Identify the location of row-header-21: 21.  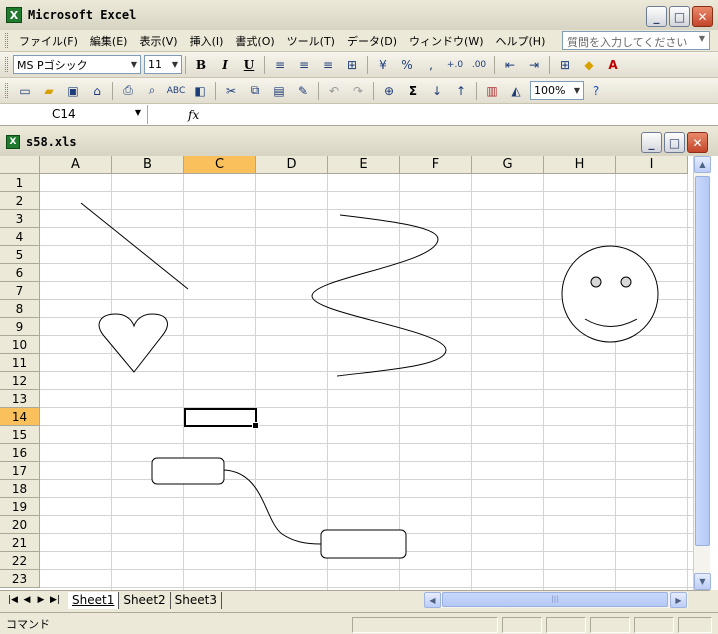
(20, 543).